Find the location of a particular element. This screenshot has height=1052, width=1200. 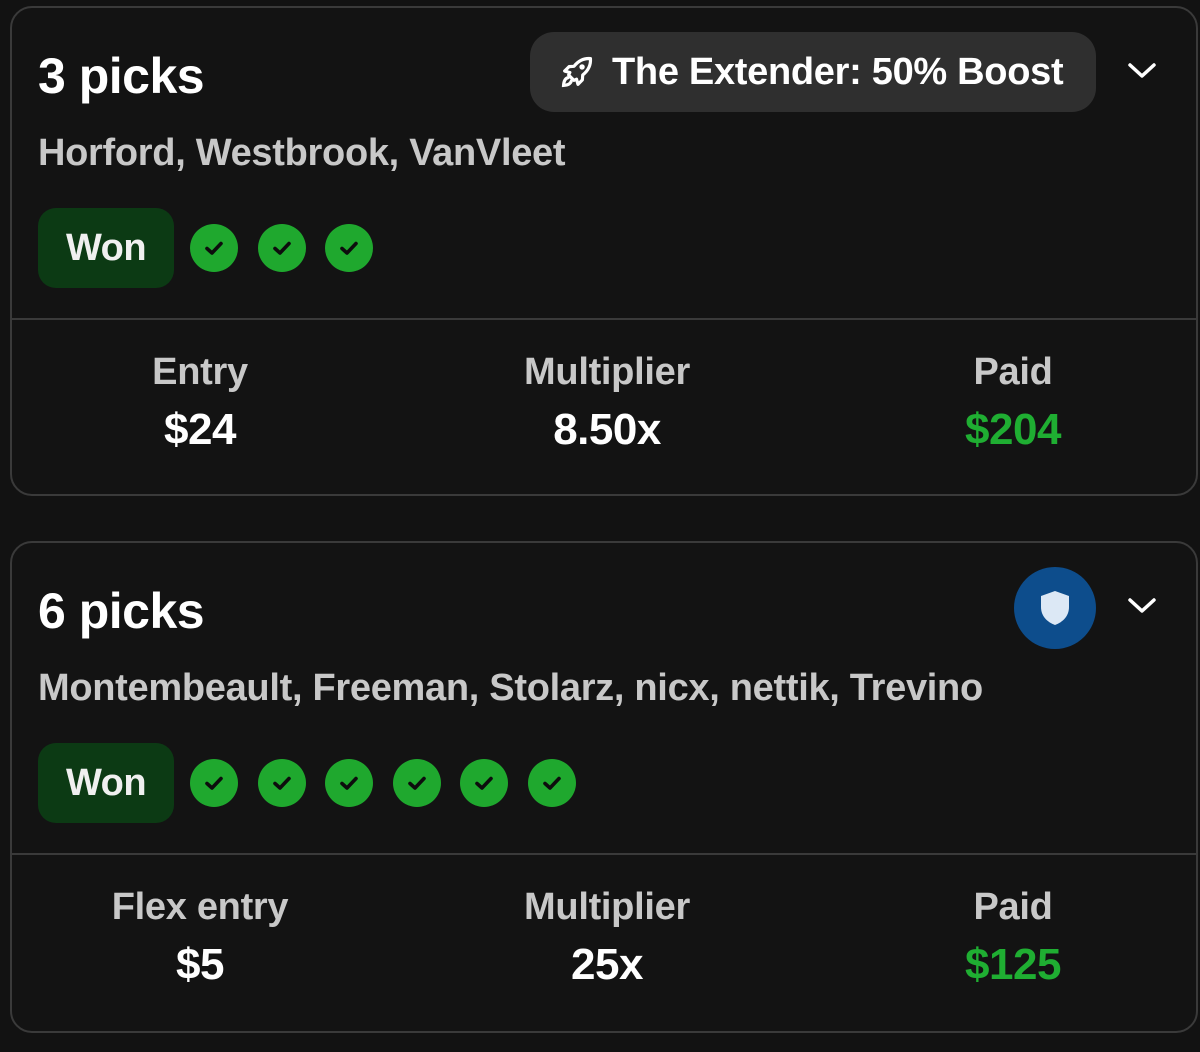

stat-paid: Paid $204 is located at coordinates (1013, 403).